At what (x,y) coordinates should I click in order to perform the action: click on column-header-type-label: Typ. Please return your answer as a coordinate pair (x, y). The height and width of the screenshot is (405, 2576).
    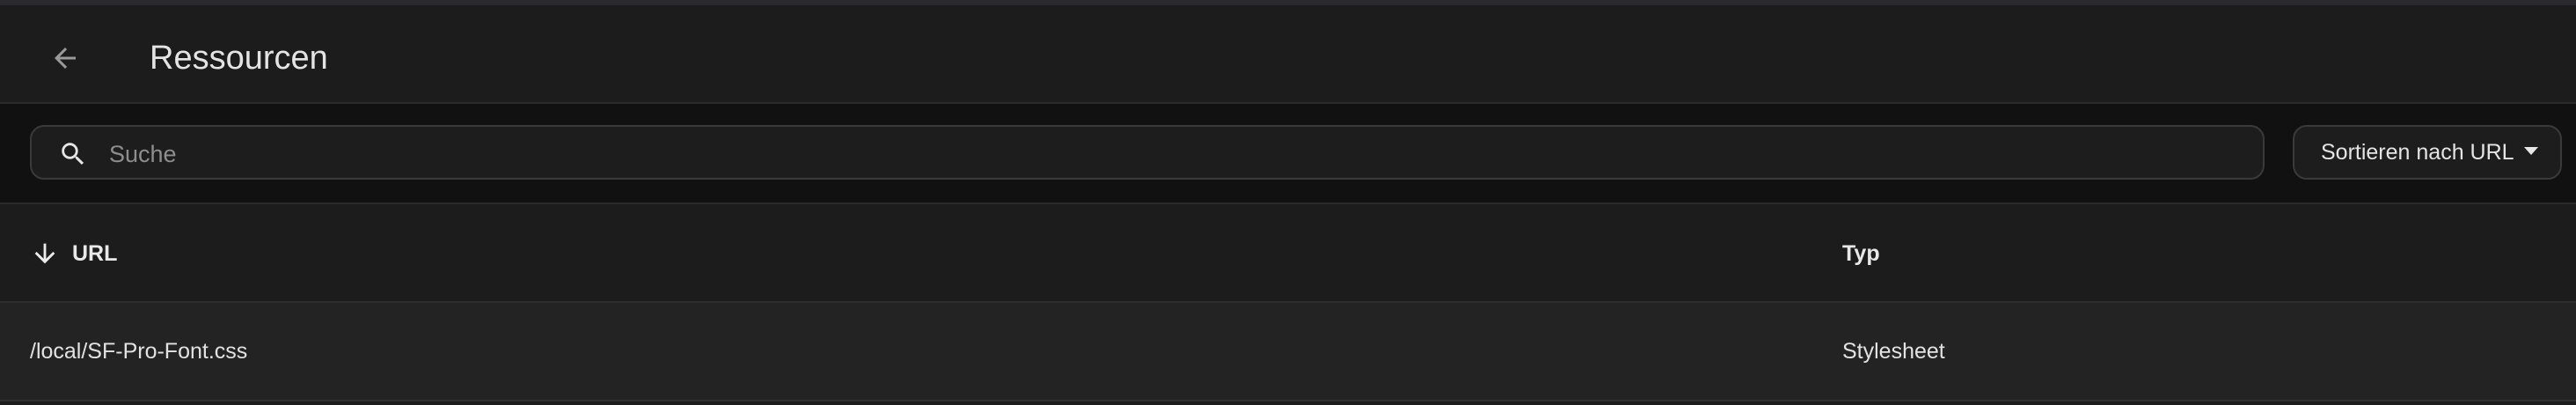
    Looking at the image, I should click on (1861, 253).